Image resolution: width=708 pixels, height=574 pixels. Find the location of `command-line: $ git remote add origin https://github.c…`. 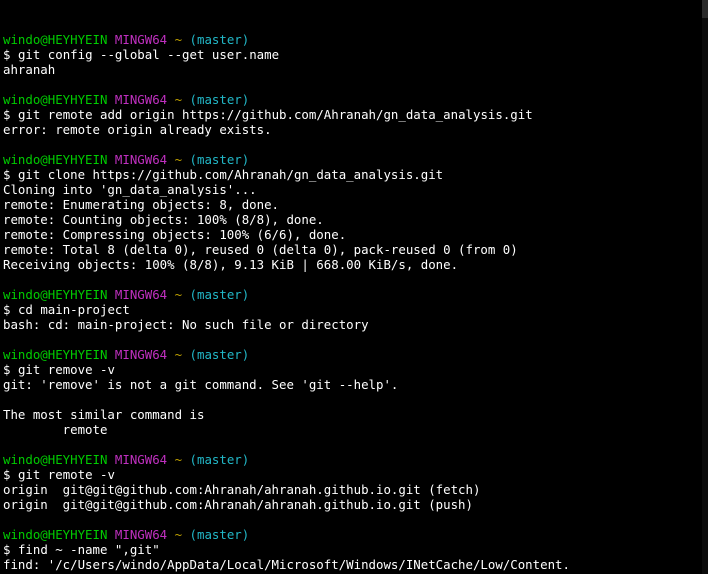

command-line: $ git remote add origin https://github.c… is located at coordinates (352, 114).